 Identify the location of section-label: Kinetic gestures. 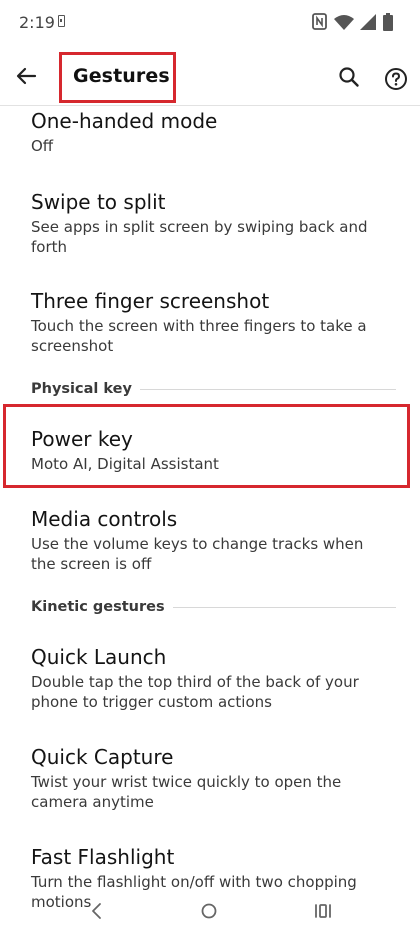
(98, 607).